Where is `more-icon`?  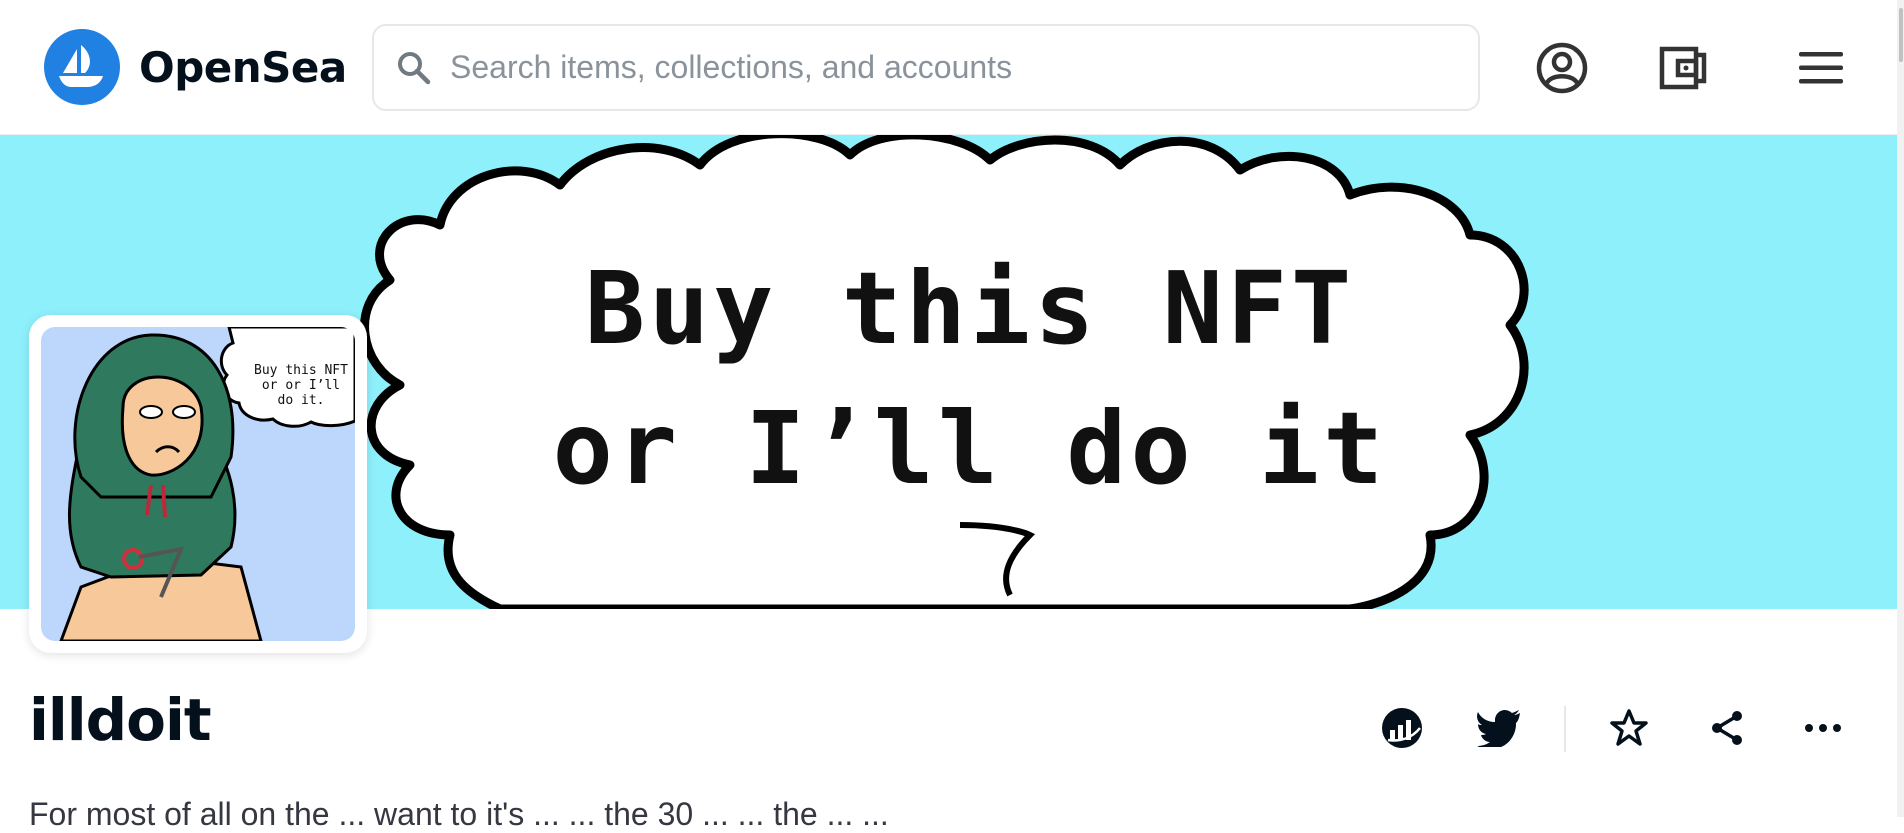 more-icon is located at coordinates (1823, 728).